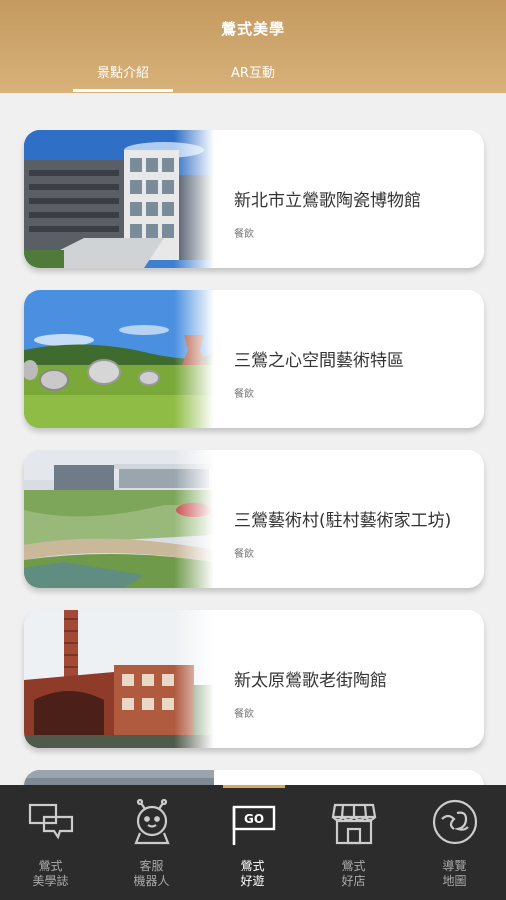  What do you see at coordinates (252, 29) in the screenshot?
I see `page-title: 鶯式美學` at bounding box center [252, 29].